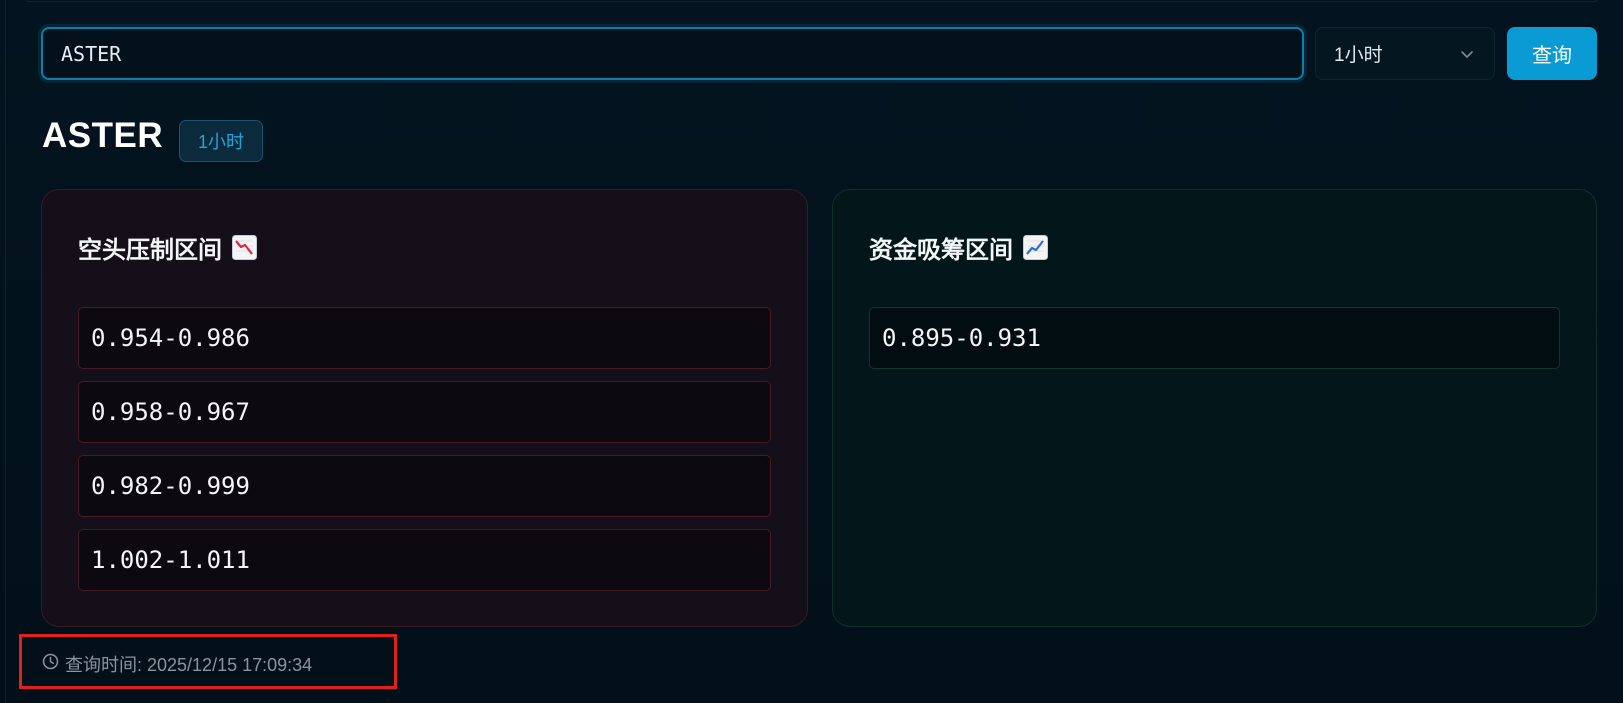 This screenshot has height=703, width=1623. I want to click on interval-badge: 1小时, so click(221, 141).